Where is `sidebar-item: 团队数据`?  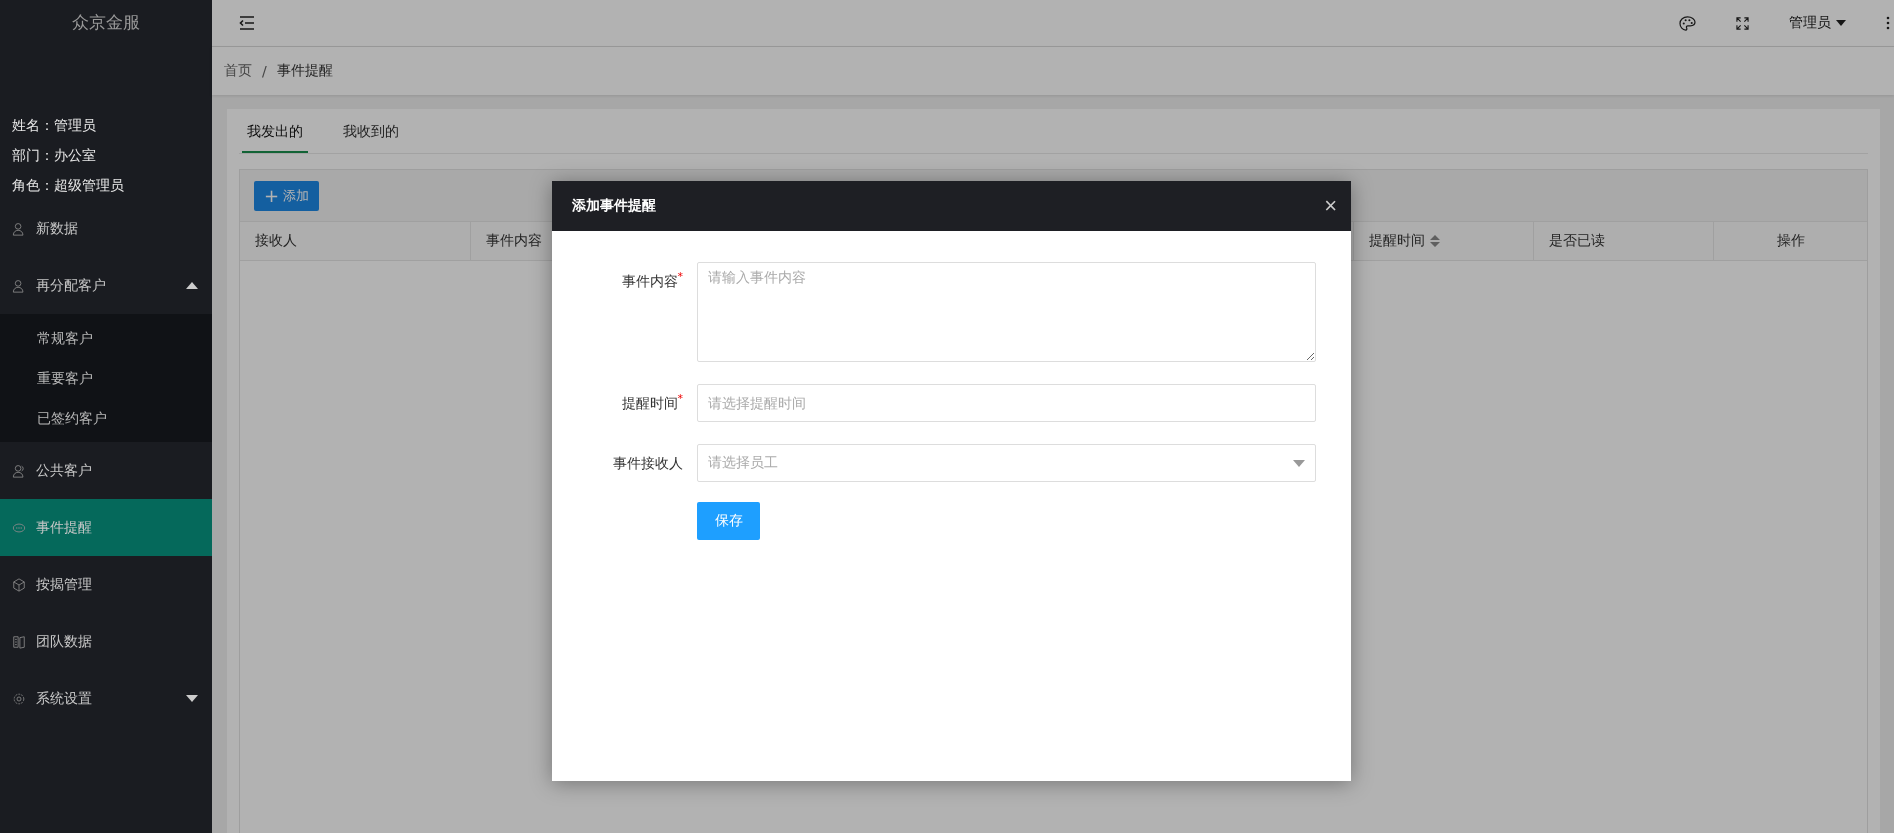
sidebar-item: 团队数据 is located at coordinates (106, 641).